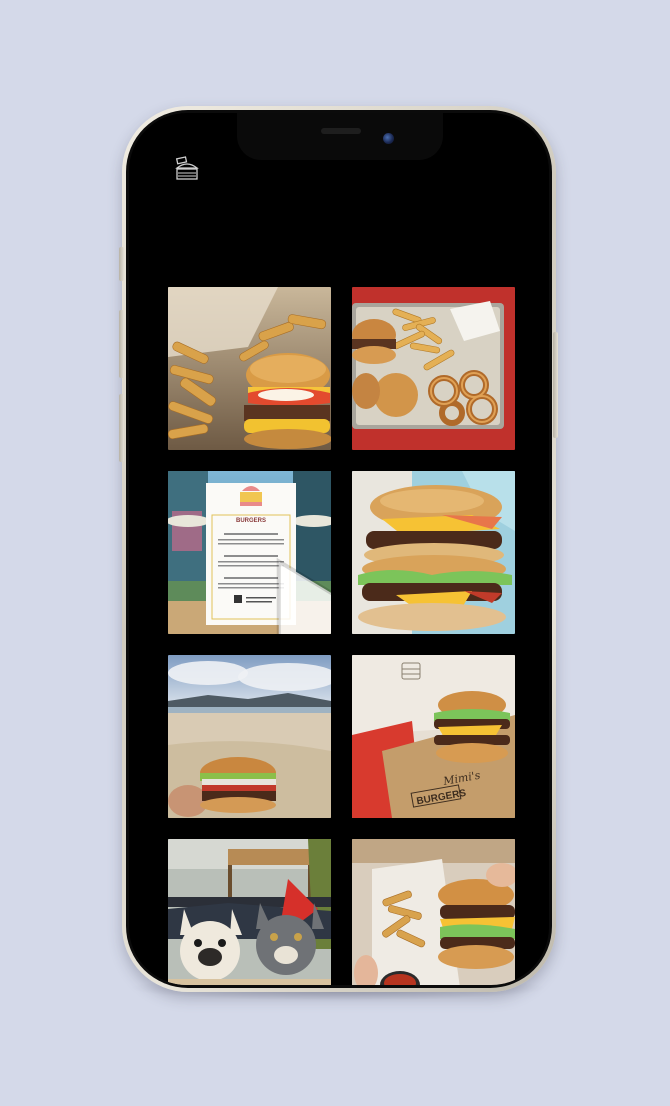 The width and height of the screenshot is (670, 1106). I want to click on post-tile-menu-video: BURGERS, so click(249, 552).